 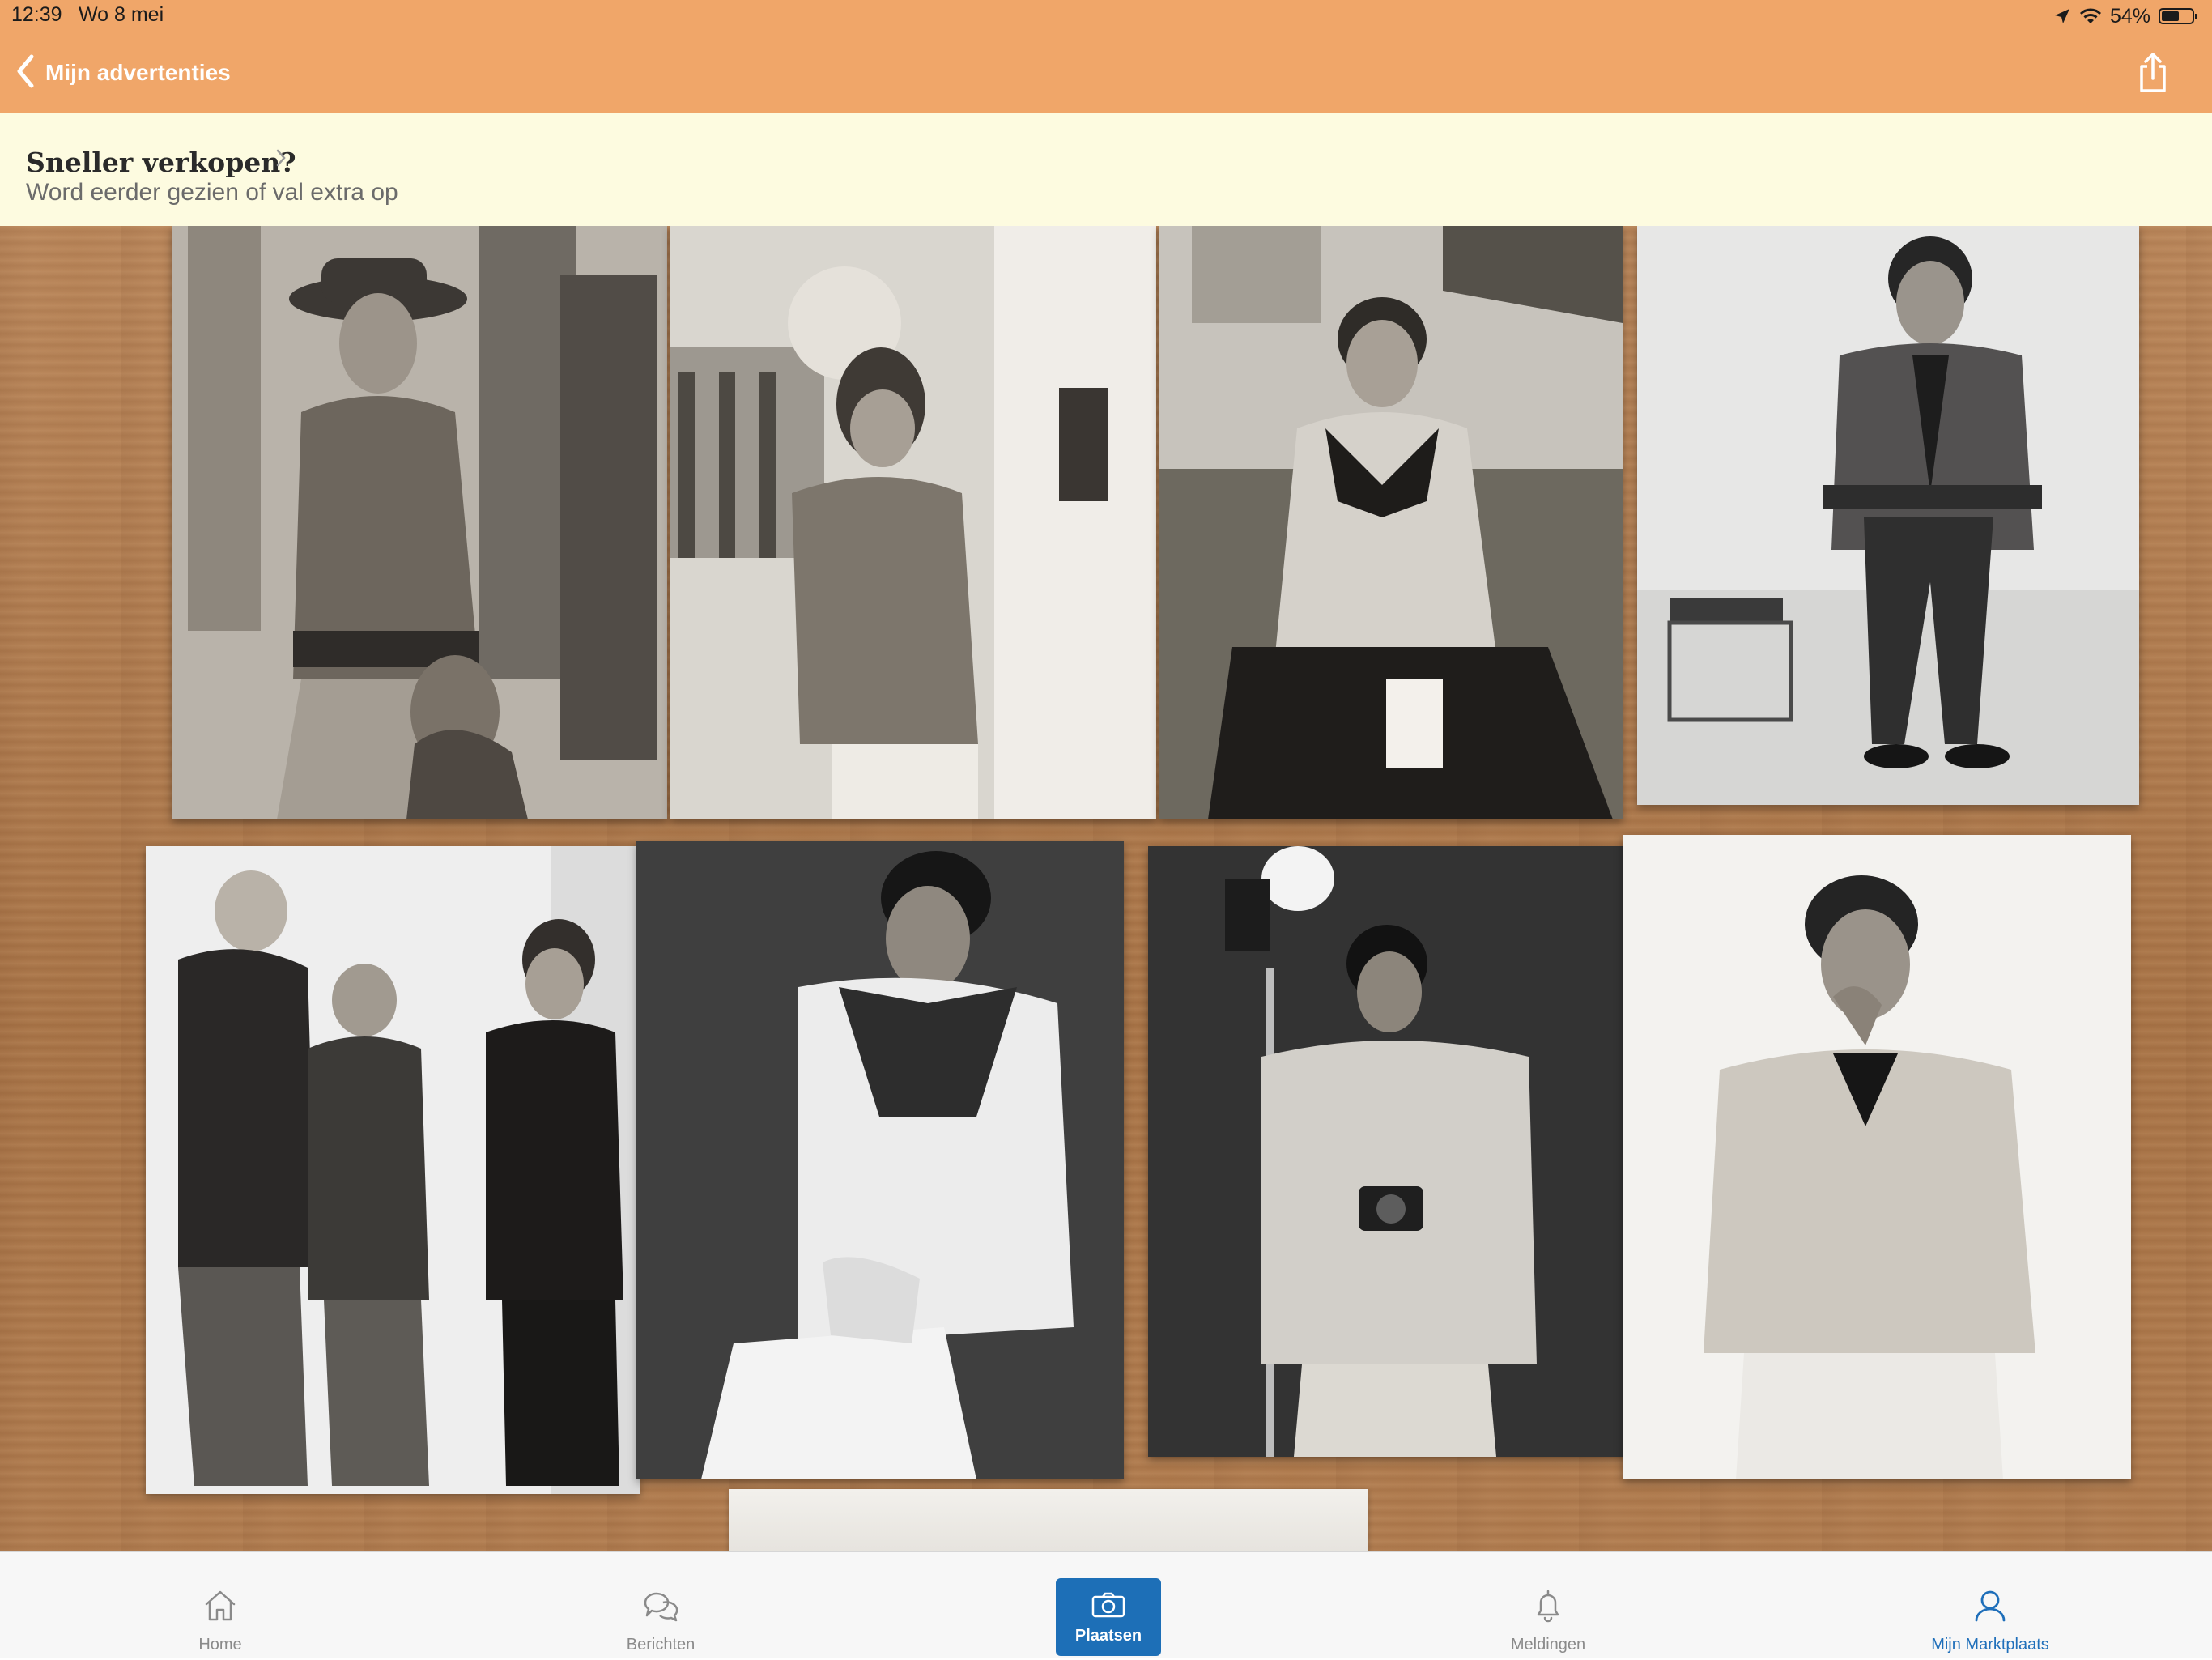 What do you see at coordinates (1990, 1645) in the screenshot?
I see `tab-mijn-marktplaats-label: Mijn Marktplaats` at bounding box center [1990, 1645].